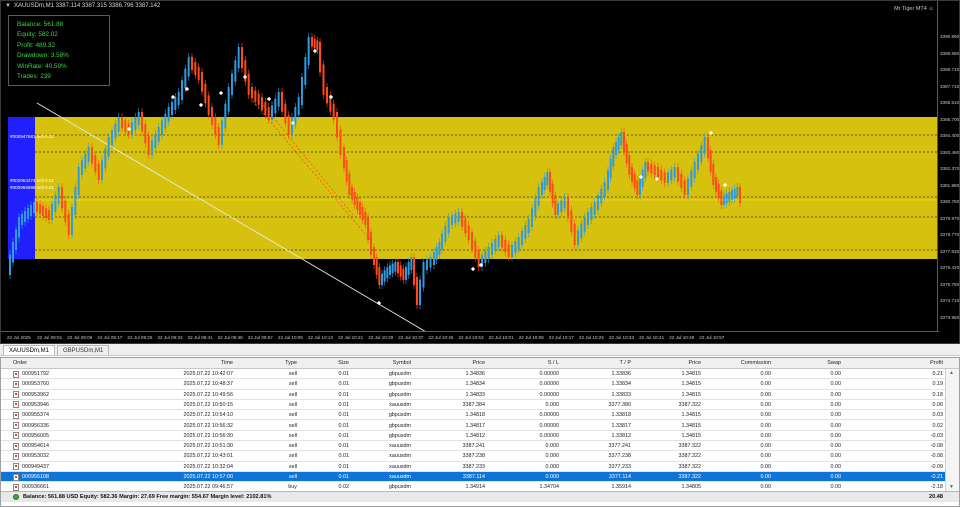 Image resolution: width=960 pixels, height=507 pixels. What do you see at coordinates (936, 497) in the screenshot?
I see `total-profit: 20.48` at bounding box center [936, 497].